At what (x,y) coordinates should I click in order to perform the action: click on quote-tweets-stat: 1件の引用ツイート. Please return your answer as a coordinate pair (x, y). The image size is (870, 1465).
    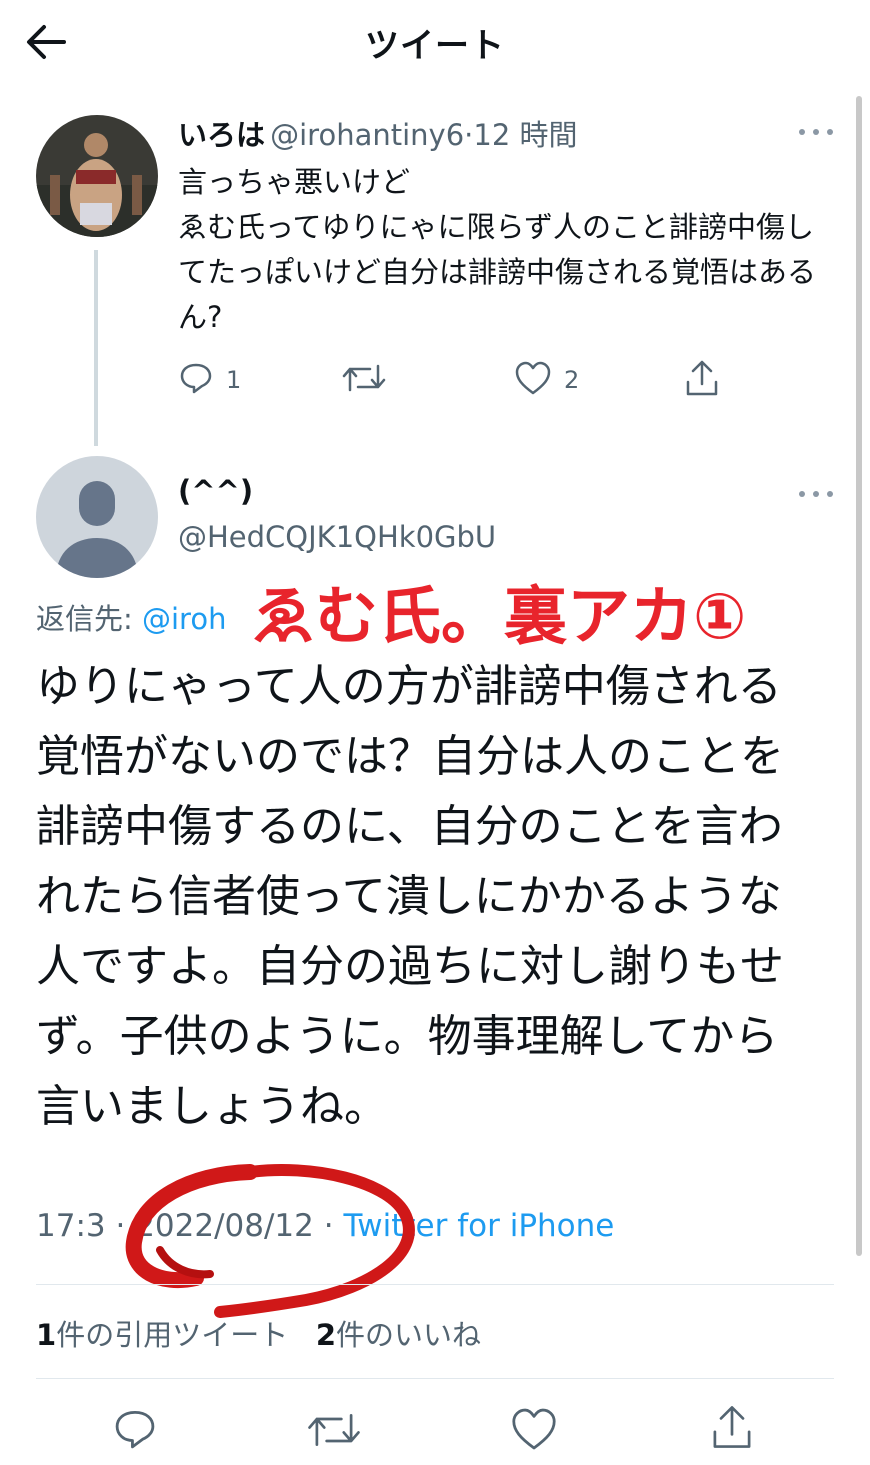
    Looking at the image, I should click on (162, 1335).